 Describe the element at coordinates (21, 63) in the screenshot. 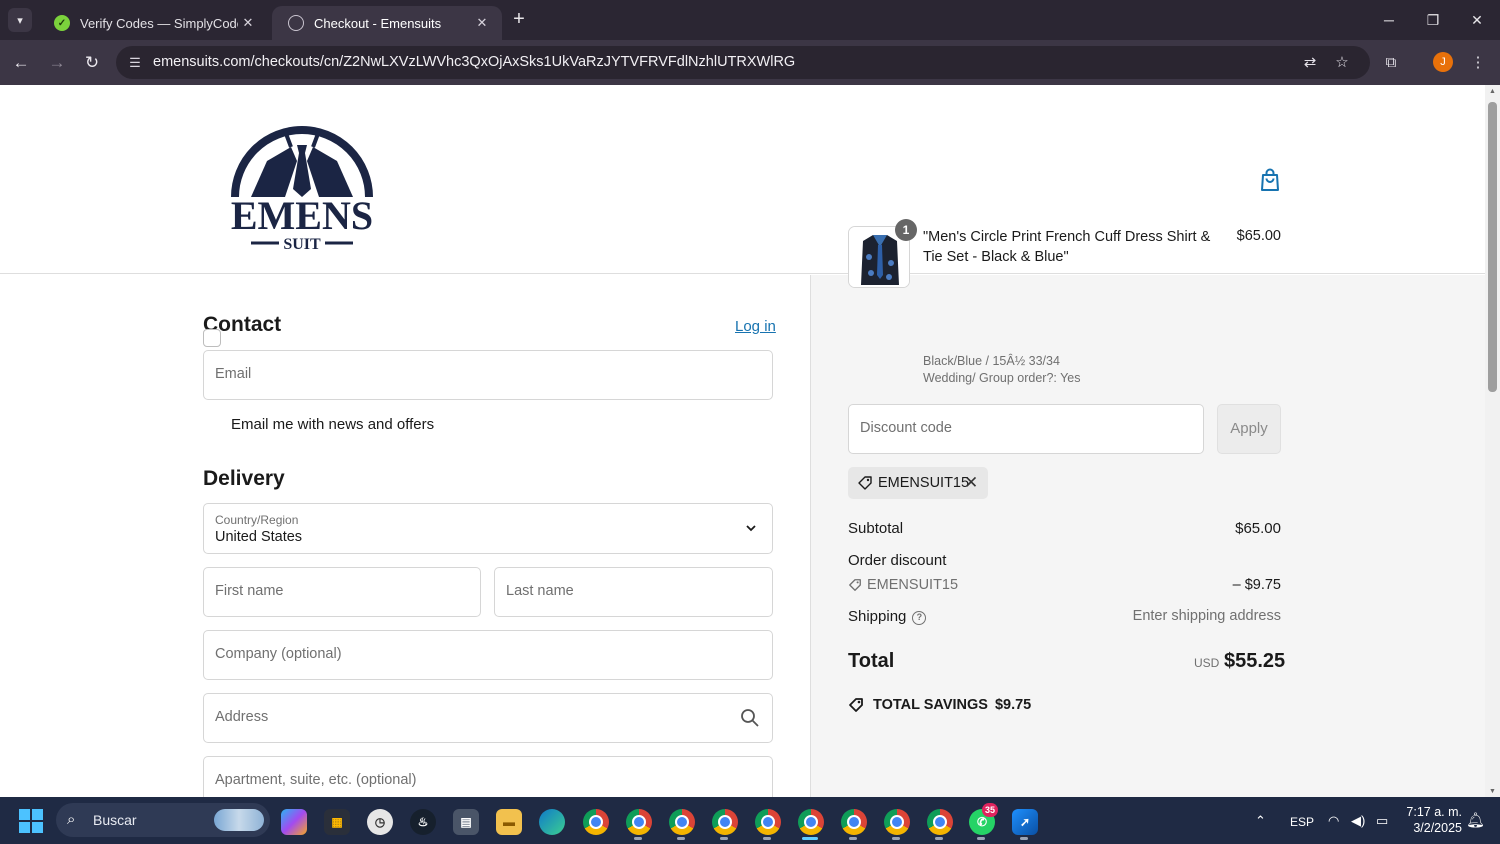

I see `back-arrow-icon: ←` at that location.